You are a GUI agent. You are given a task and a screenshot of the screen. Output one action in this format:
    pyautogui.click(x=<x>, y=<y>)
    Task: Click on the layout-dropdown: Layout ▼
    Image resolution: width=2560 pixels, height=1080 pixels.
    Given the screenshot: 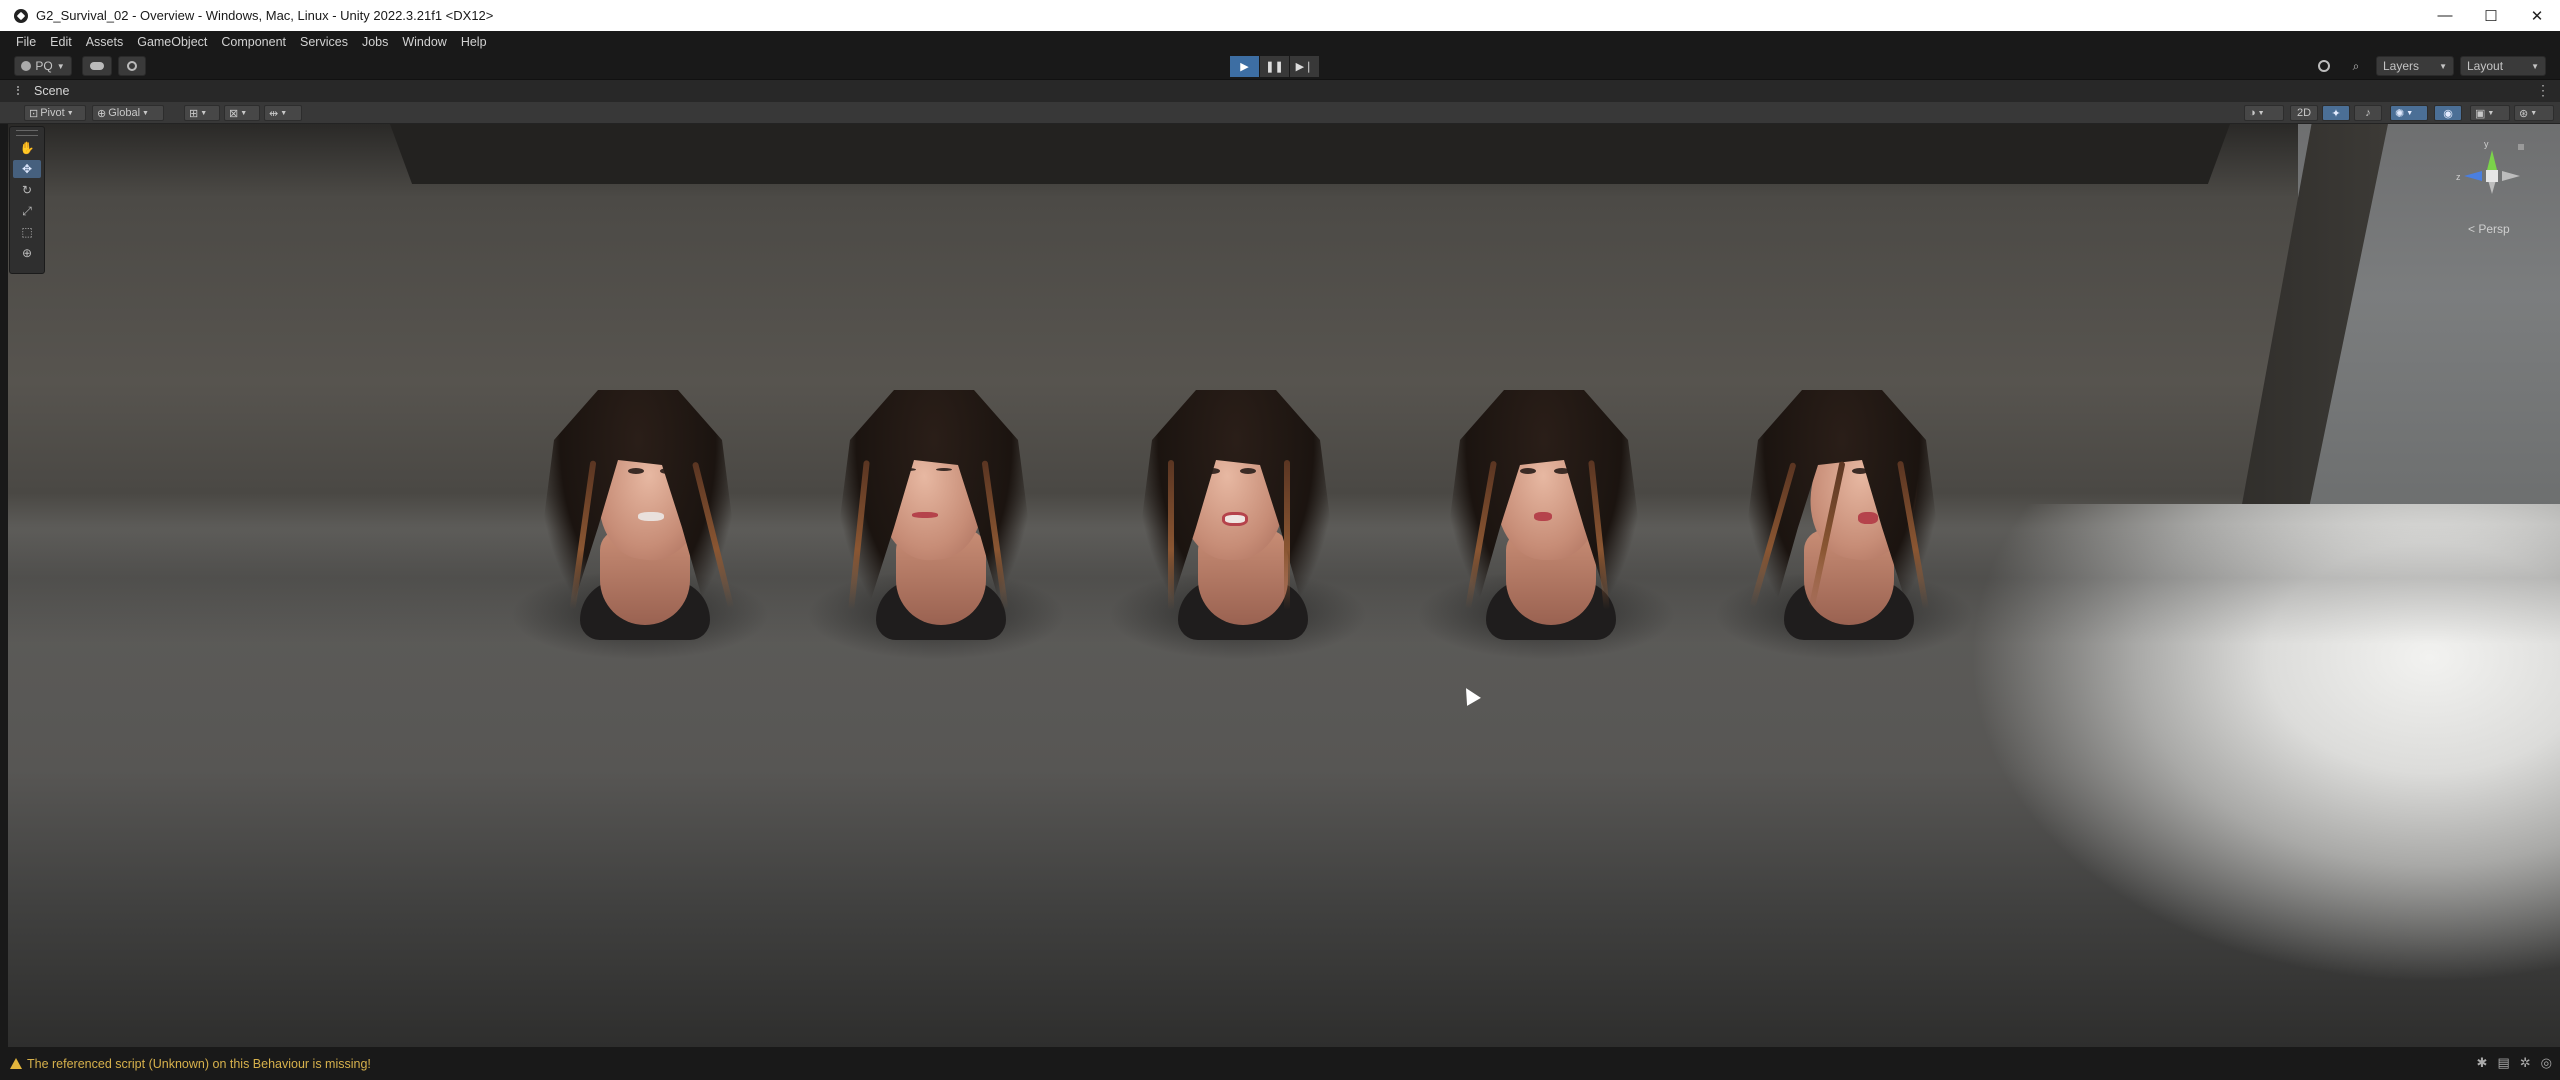 What is the action you would take?
    pyautogui.click(x=2503, y=66)
    